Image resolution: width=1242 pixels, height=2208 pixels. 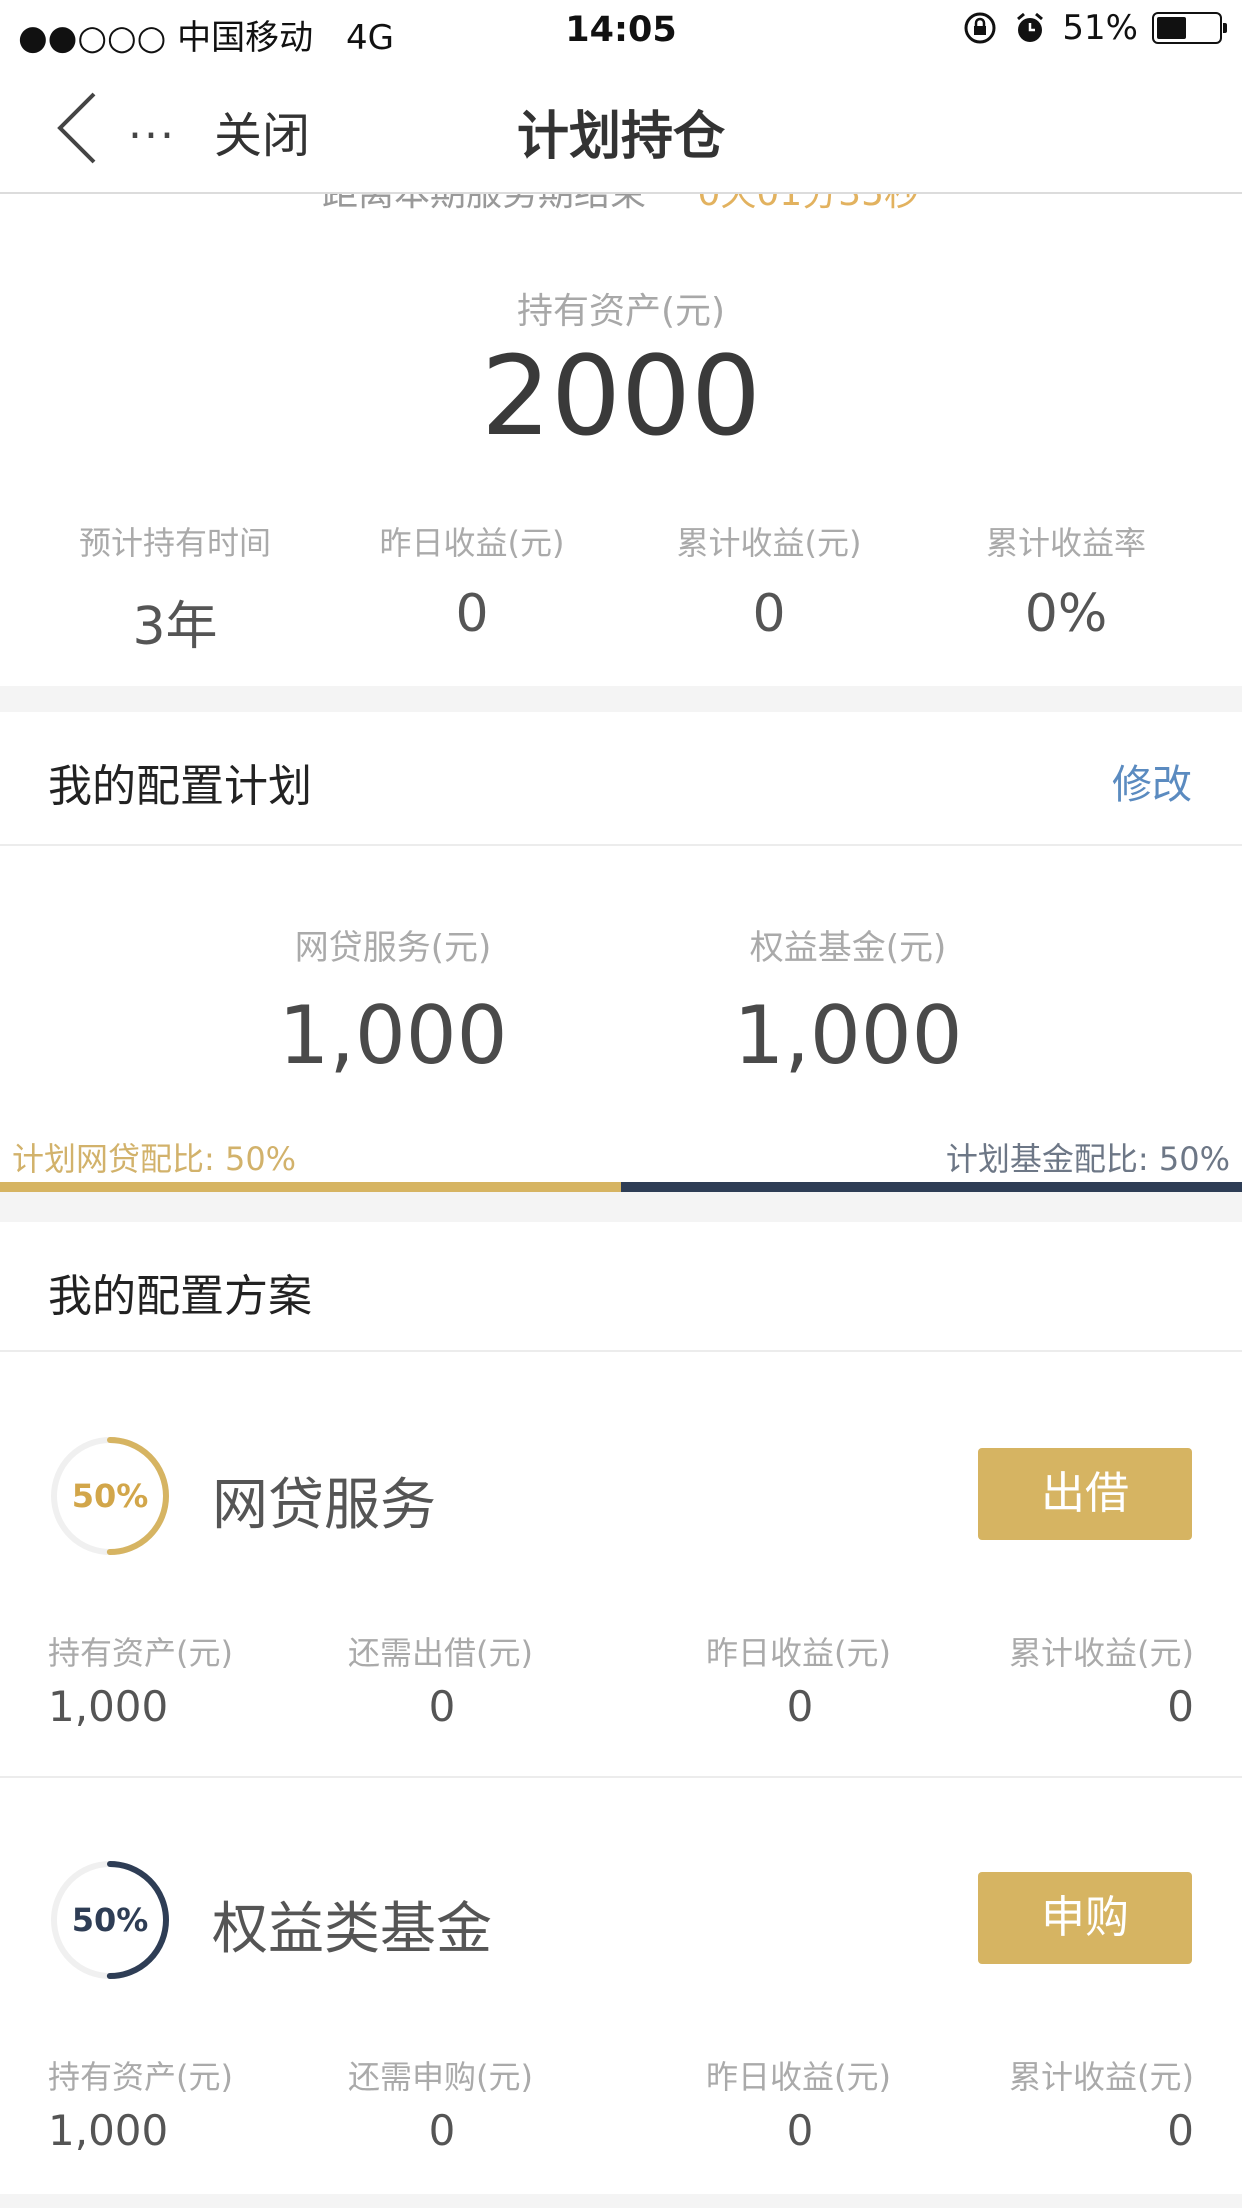 What do you see at coordinates (769, 543) in the screenshot?
I see `stat-label: 累计收益(元)` at bounding box center [769, 543].